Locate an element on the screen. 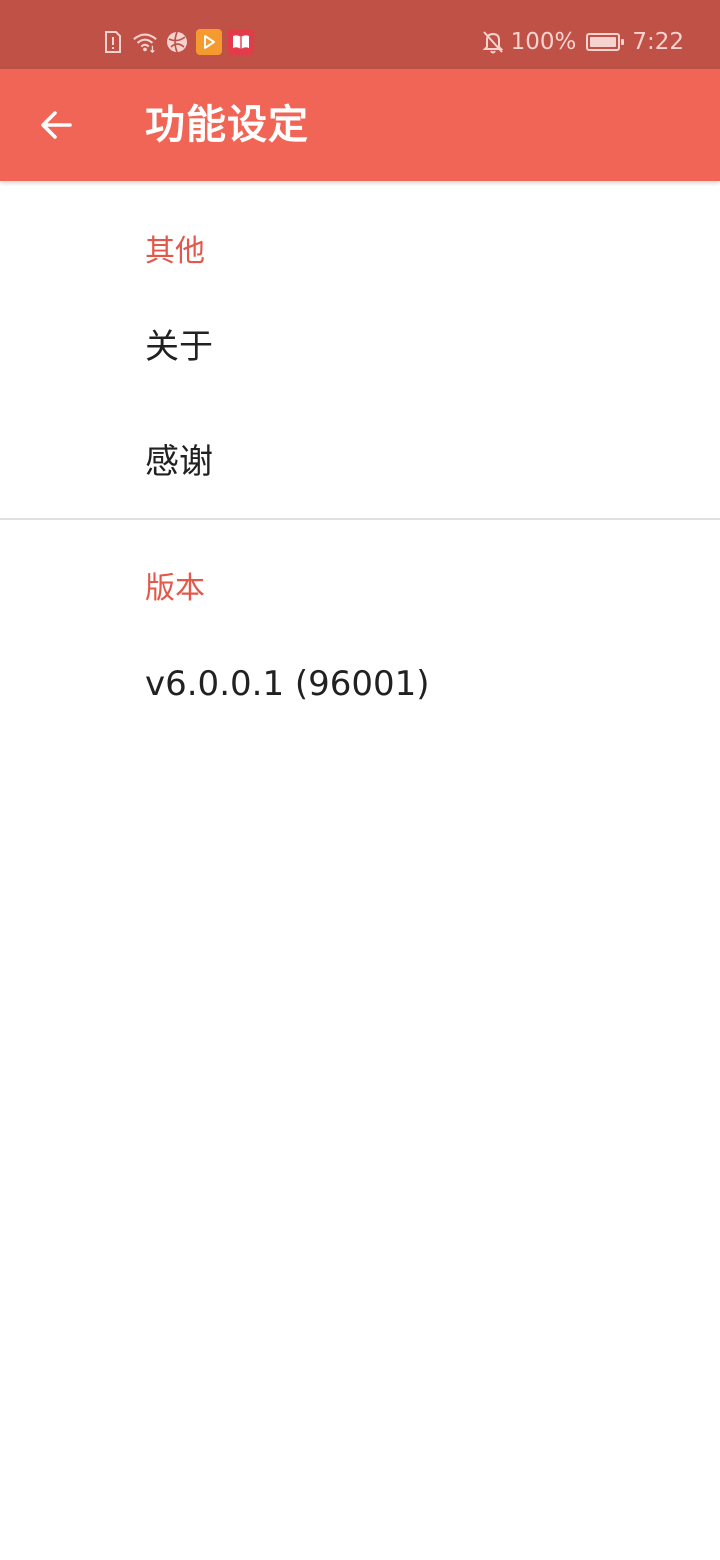 The image size is (720, 1560). pref-item-label: 关于 is located at coordinates (179, 347).